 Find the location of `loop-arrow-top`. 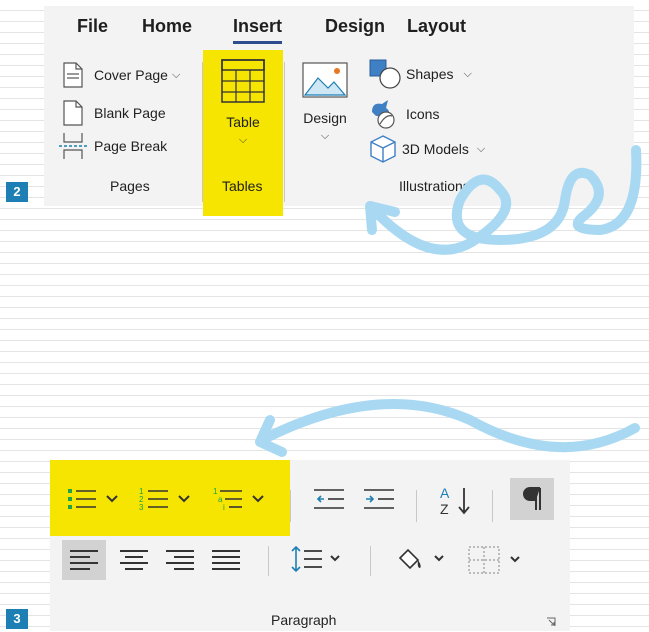

loop-arrow-top is located at coordinates (504, 200).